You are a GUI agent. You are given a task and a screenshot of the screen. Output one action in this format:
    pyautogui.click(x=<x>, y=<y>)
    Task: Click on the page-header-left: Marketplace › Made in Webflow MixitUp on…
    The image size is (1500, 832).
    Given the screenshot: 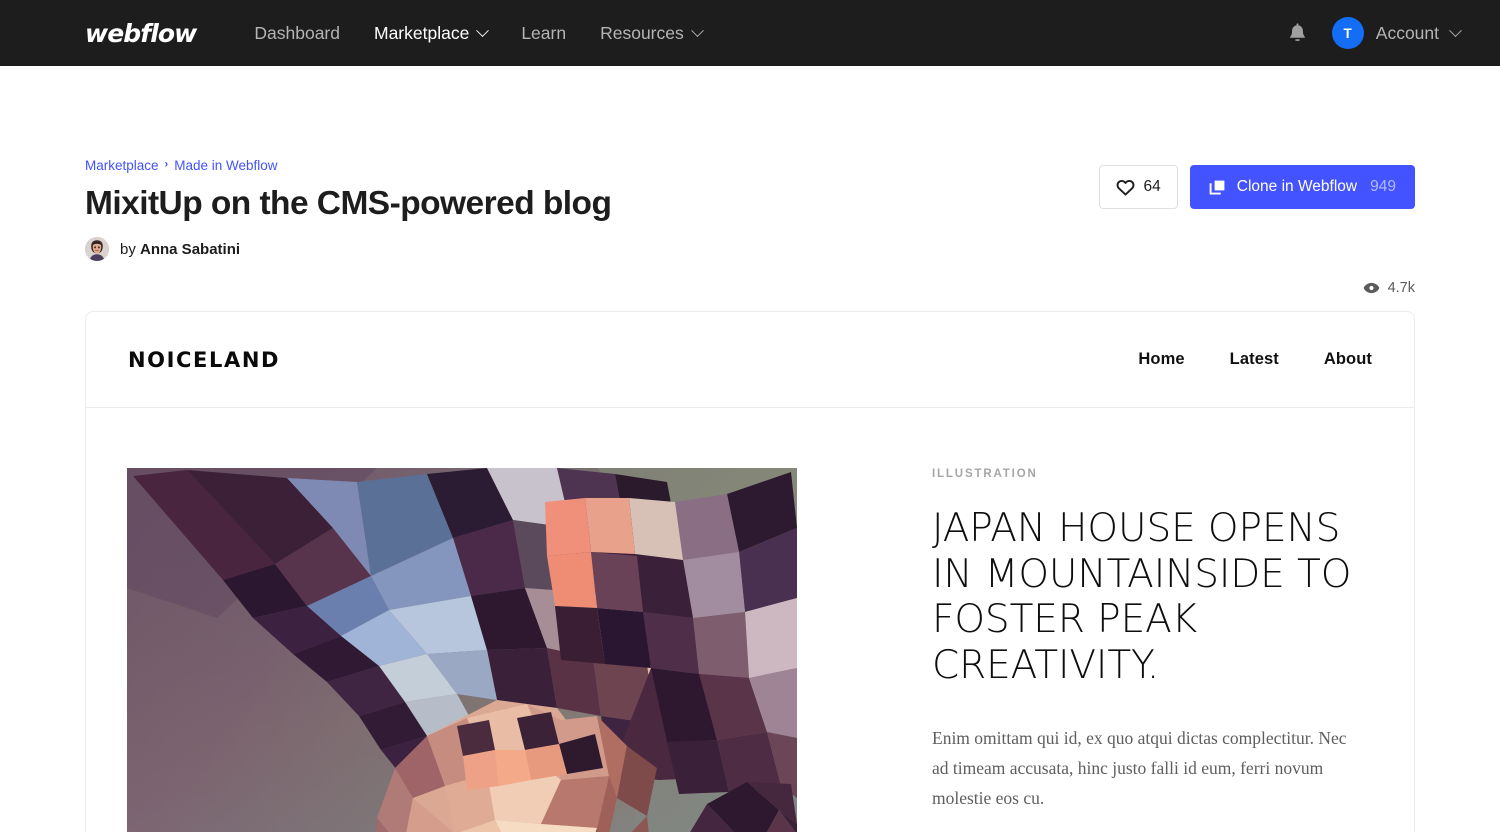 What is the action you would take?
    pyautogui.click(x=592, y=210)
    